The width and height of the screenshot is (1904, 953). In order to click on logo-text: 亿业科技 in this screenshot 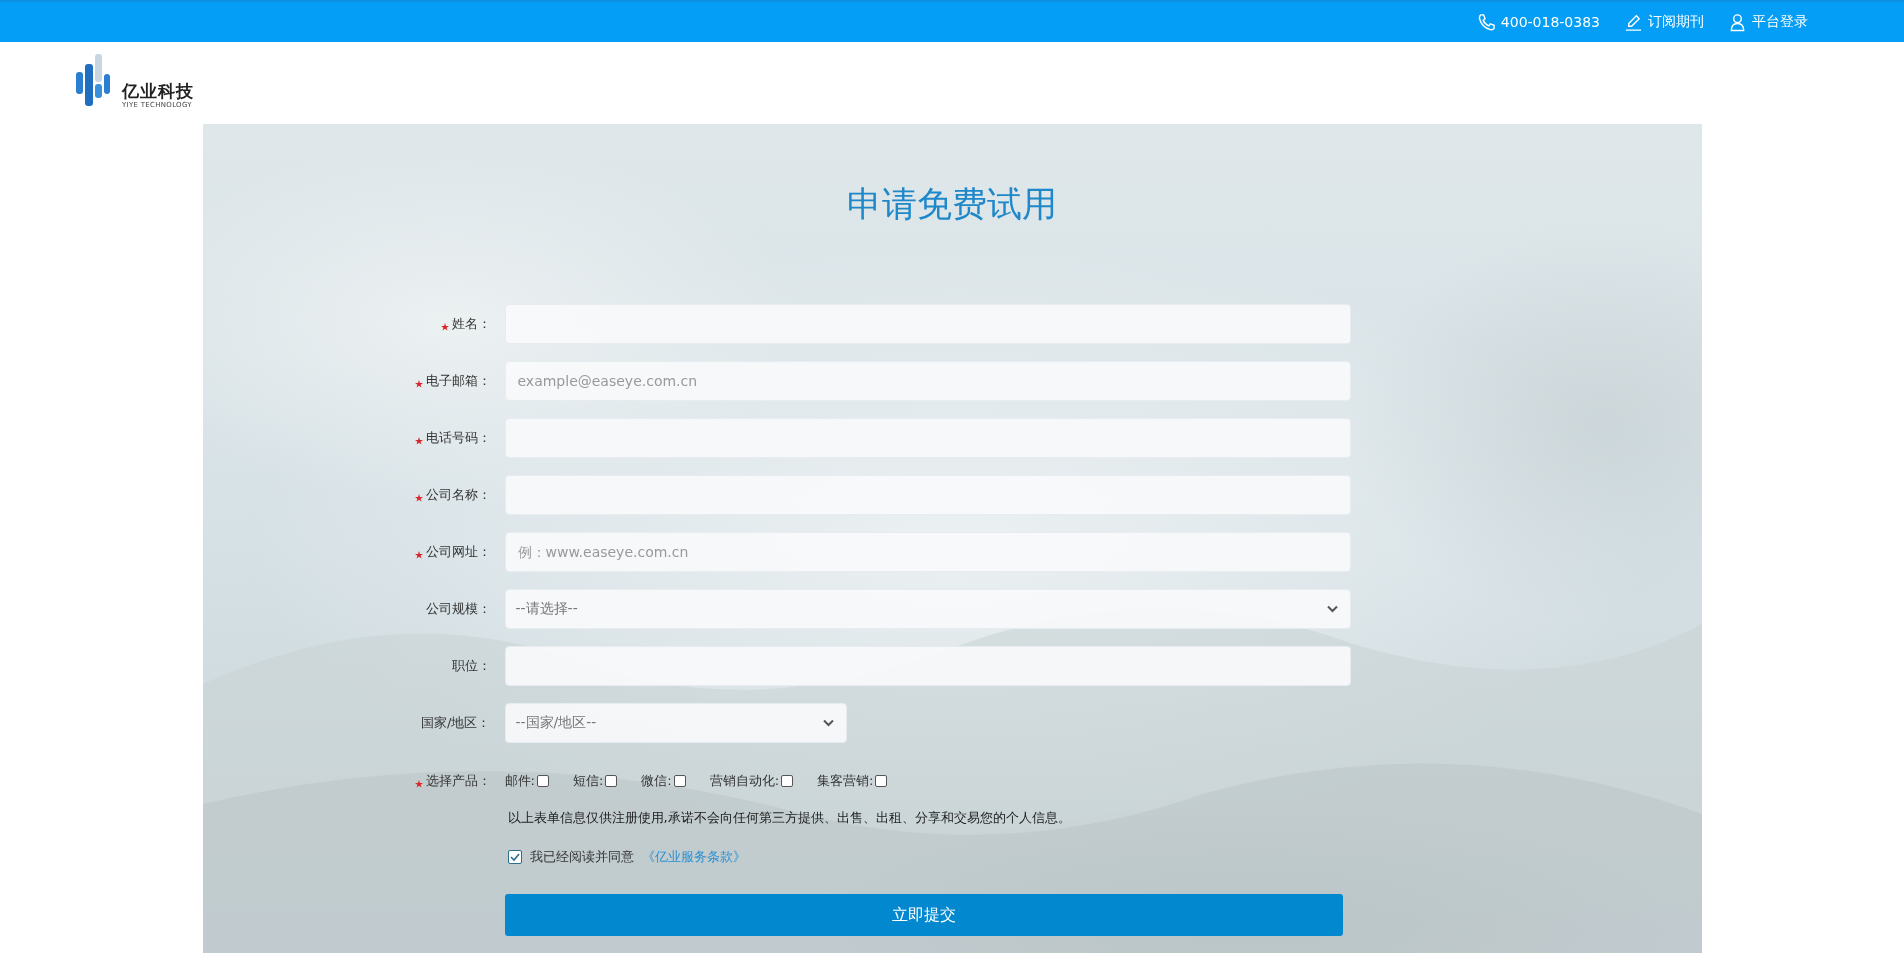, I will do `click(158, 91)`.